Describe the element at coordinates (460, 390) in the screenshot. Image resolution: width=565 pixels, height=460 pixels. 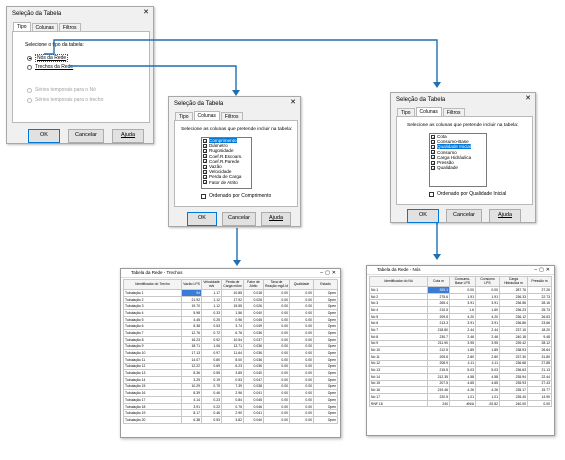
I see `table-row: Nó 16 219.46 4.26 4.26 235.17 15.77` at that location.